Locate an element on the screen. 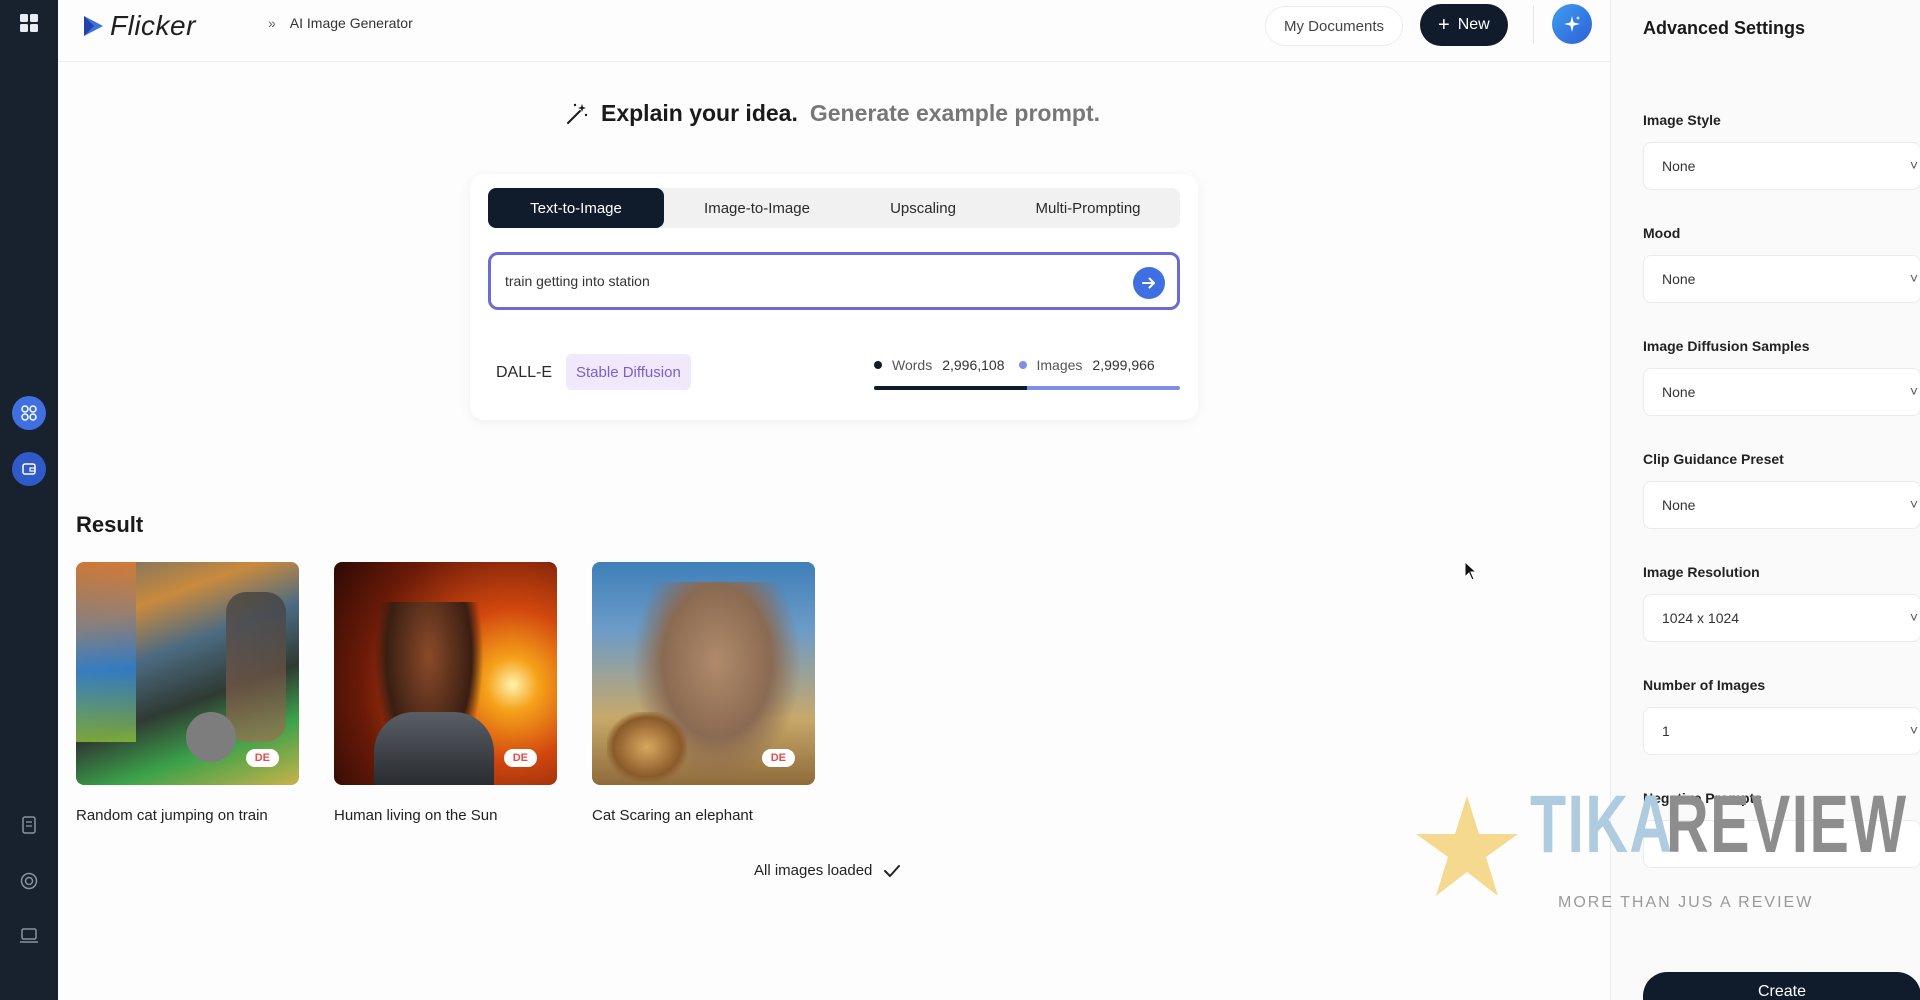 Image resolution: width=1920 pixels, height=1000 pixels. tab-upscaling: Upscaling is located at coordinates (923, 208).